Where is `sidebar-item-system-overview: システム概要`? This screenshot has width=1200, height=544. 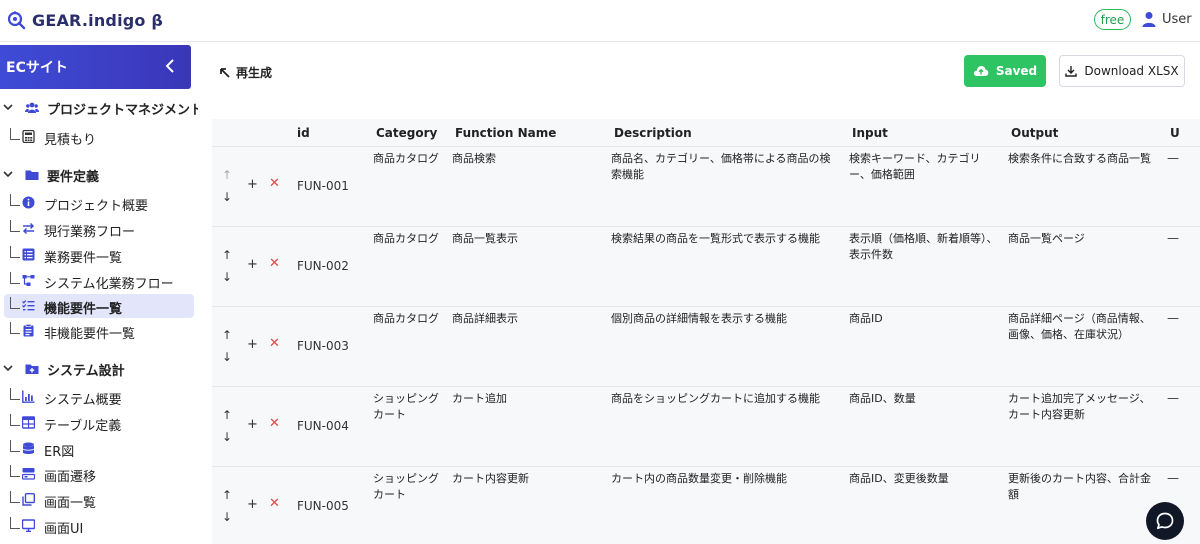 sidebar-item-system-overview: システム概要 is located at coordinates (99, 397).